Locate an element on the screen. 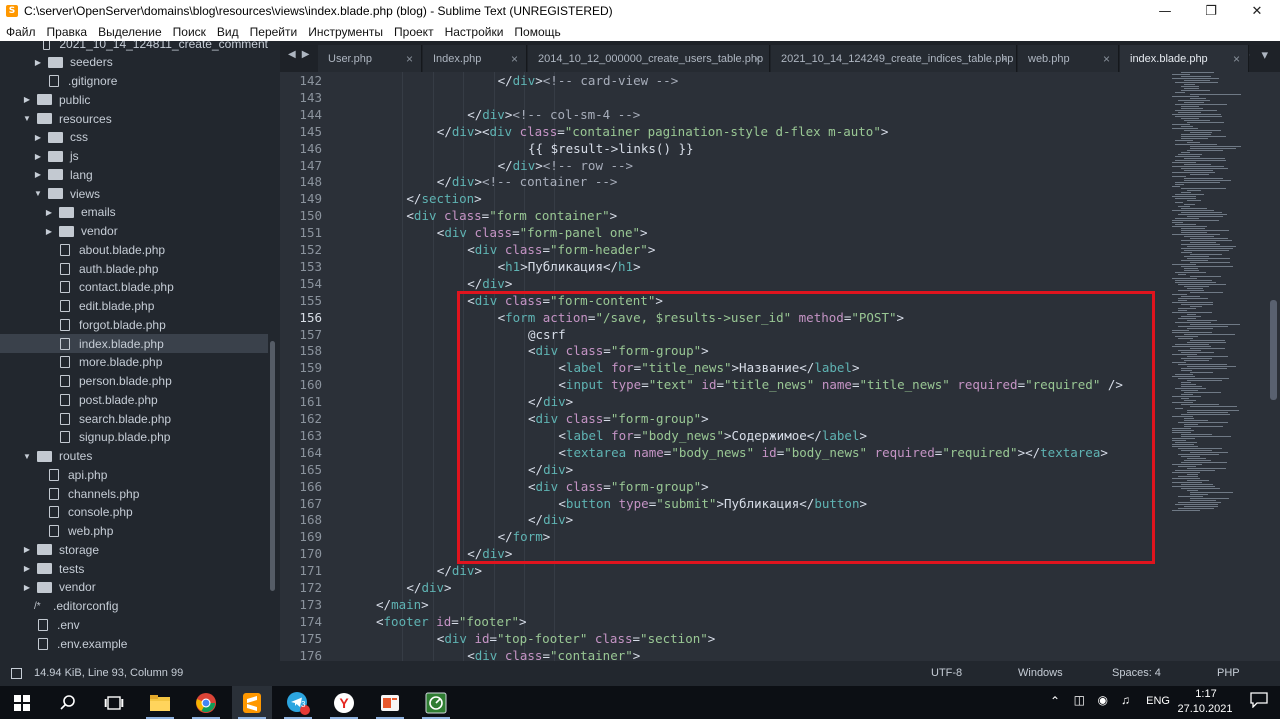  code-line: </div><!-- card-view --> is located at coordinates (588, 80).